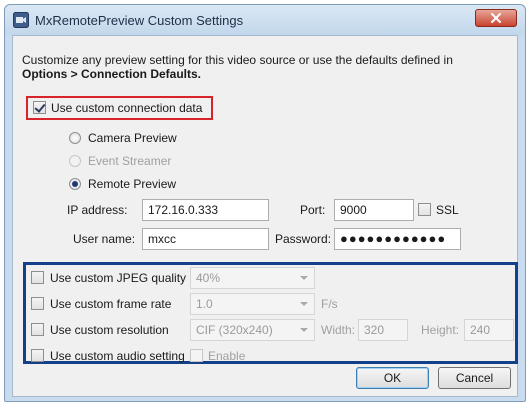 This screenshot has height=406, width=530. Describe the element at coordinates (252, 304) in the screenshot. I see `frame-rate-select: 1.0` at that location.